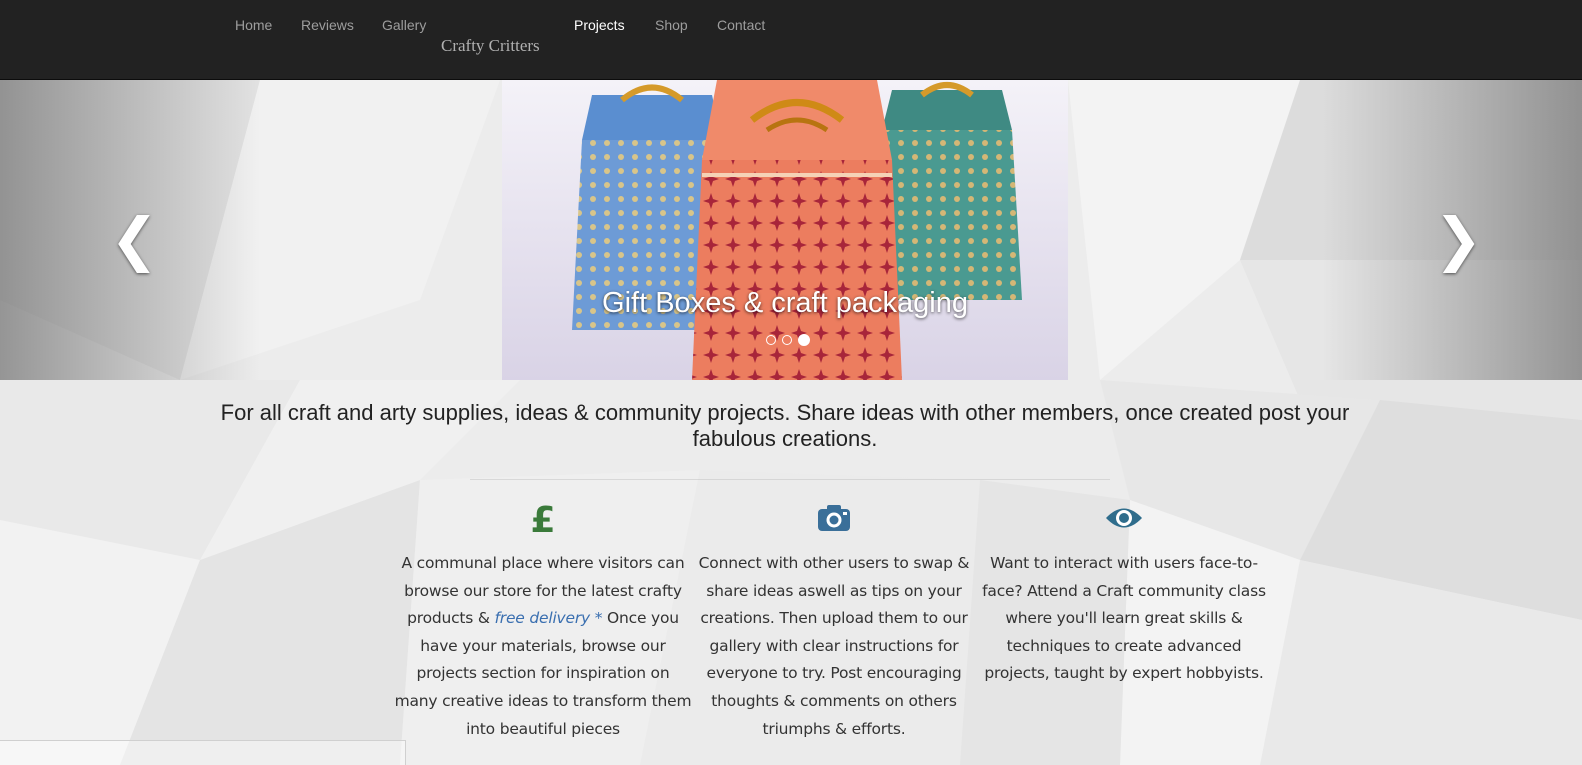  What do you see at coordinates (785, 303) in the screenshot?
I see `slide-caption: Gift Boxes & craft packaging` at bounding box center [785, 303].